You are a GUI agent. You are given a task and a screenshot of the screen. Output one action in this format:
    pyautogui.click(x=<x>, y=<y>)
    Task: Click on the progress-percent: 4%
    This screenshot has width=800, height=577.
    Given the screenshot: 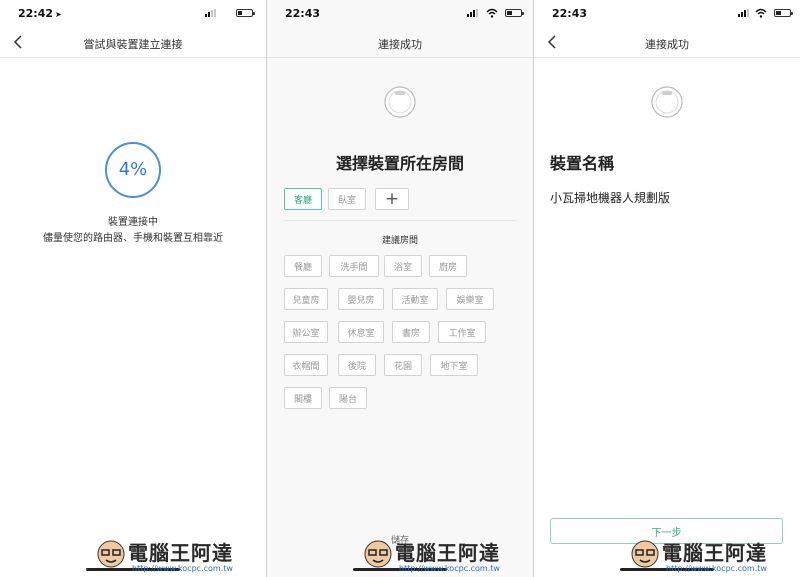 What is the action you would take?
    pyautogui.click(x=133, y=169)
    